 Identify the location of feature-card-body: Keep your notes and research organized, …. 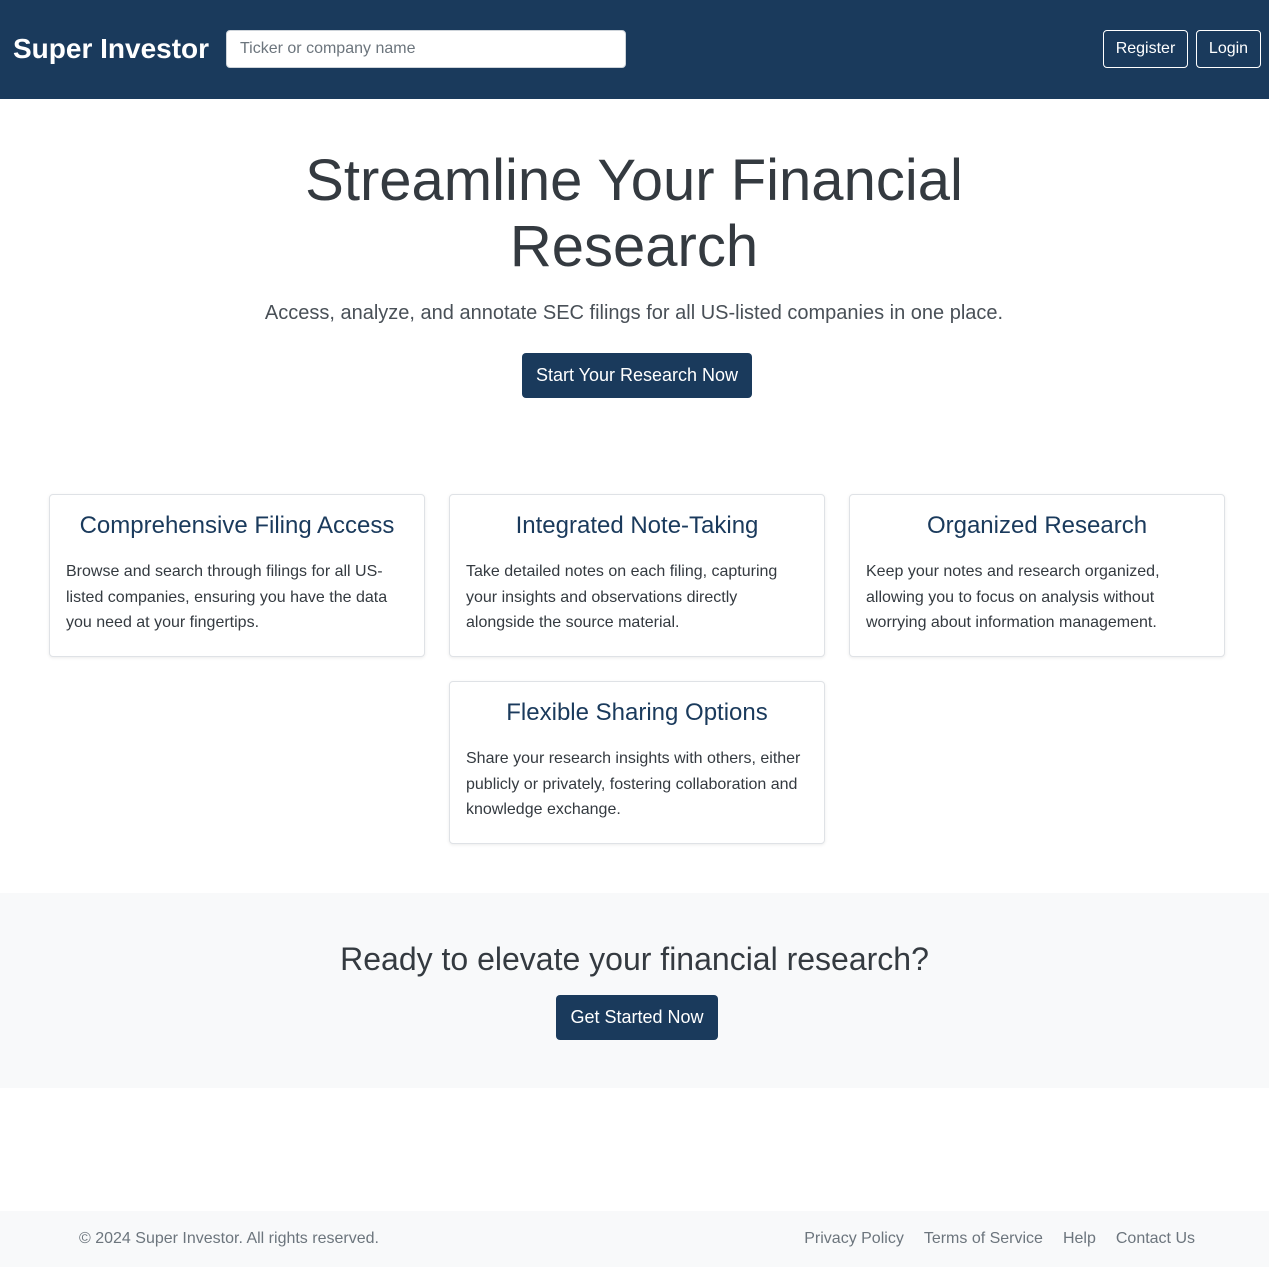
(1013, 597).